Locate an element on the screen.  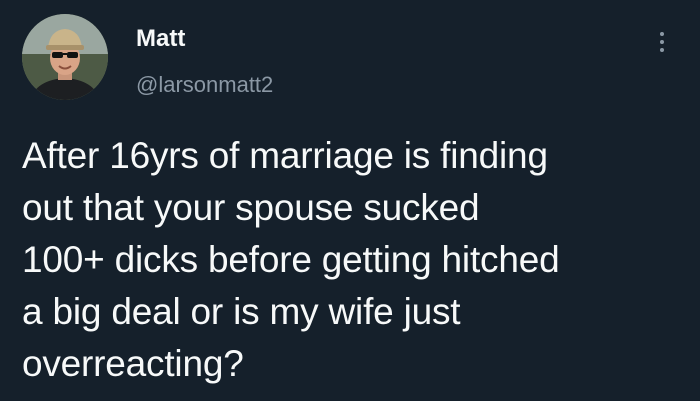
author-name: Matt is located at coordinates (160, 39).